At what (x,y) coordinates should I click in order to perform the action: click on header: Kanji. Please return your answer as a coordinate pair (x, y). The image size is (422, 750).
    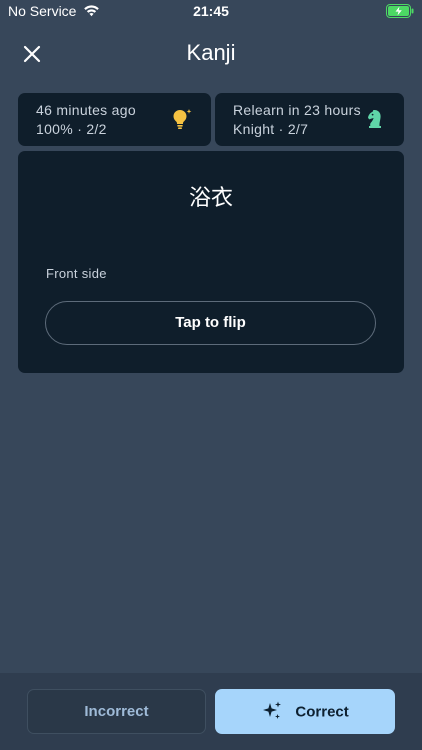
    Looking at the image, I should click on (211, 55).